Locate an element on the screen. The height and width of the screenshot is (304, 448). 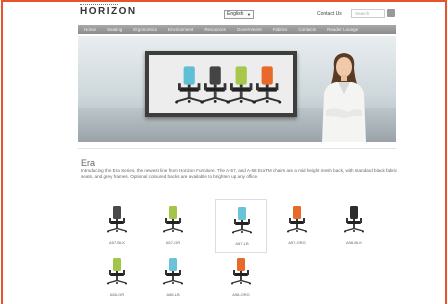
product-label: A58-GR is located at coordinates (117, 294).